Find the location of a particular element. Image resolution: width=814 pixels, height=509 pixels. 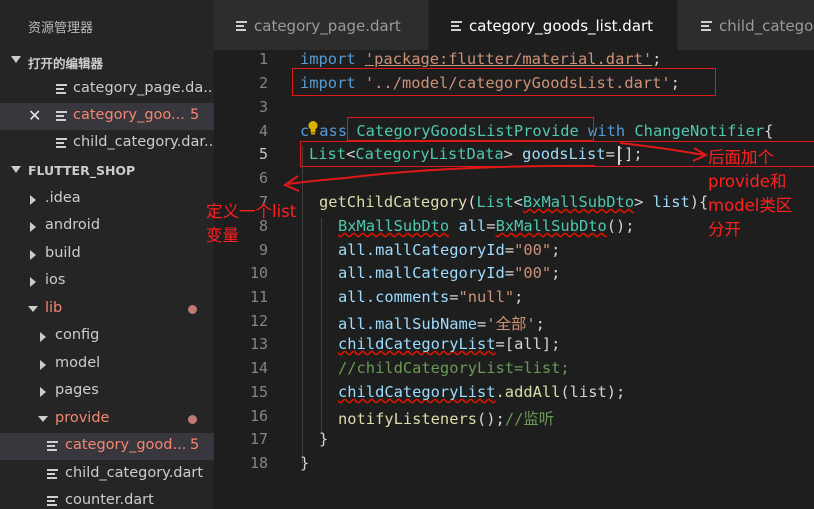

code-line-17: } is located at coordinates (324, 439).